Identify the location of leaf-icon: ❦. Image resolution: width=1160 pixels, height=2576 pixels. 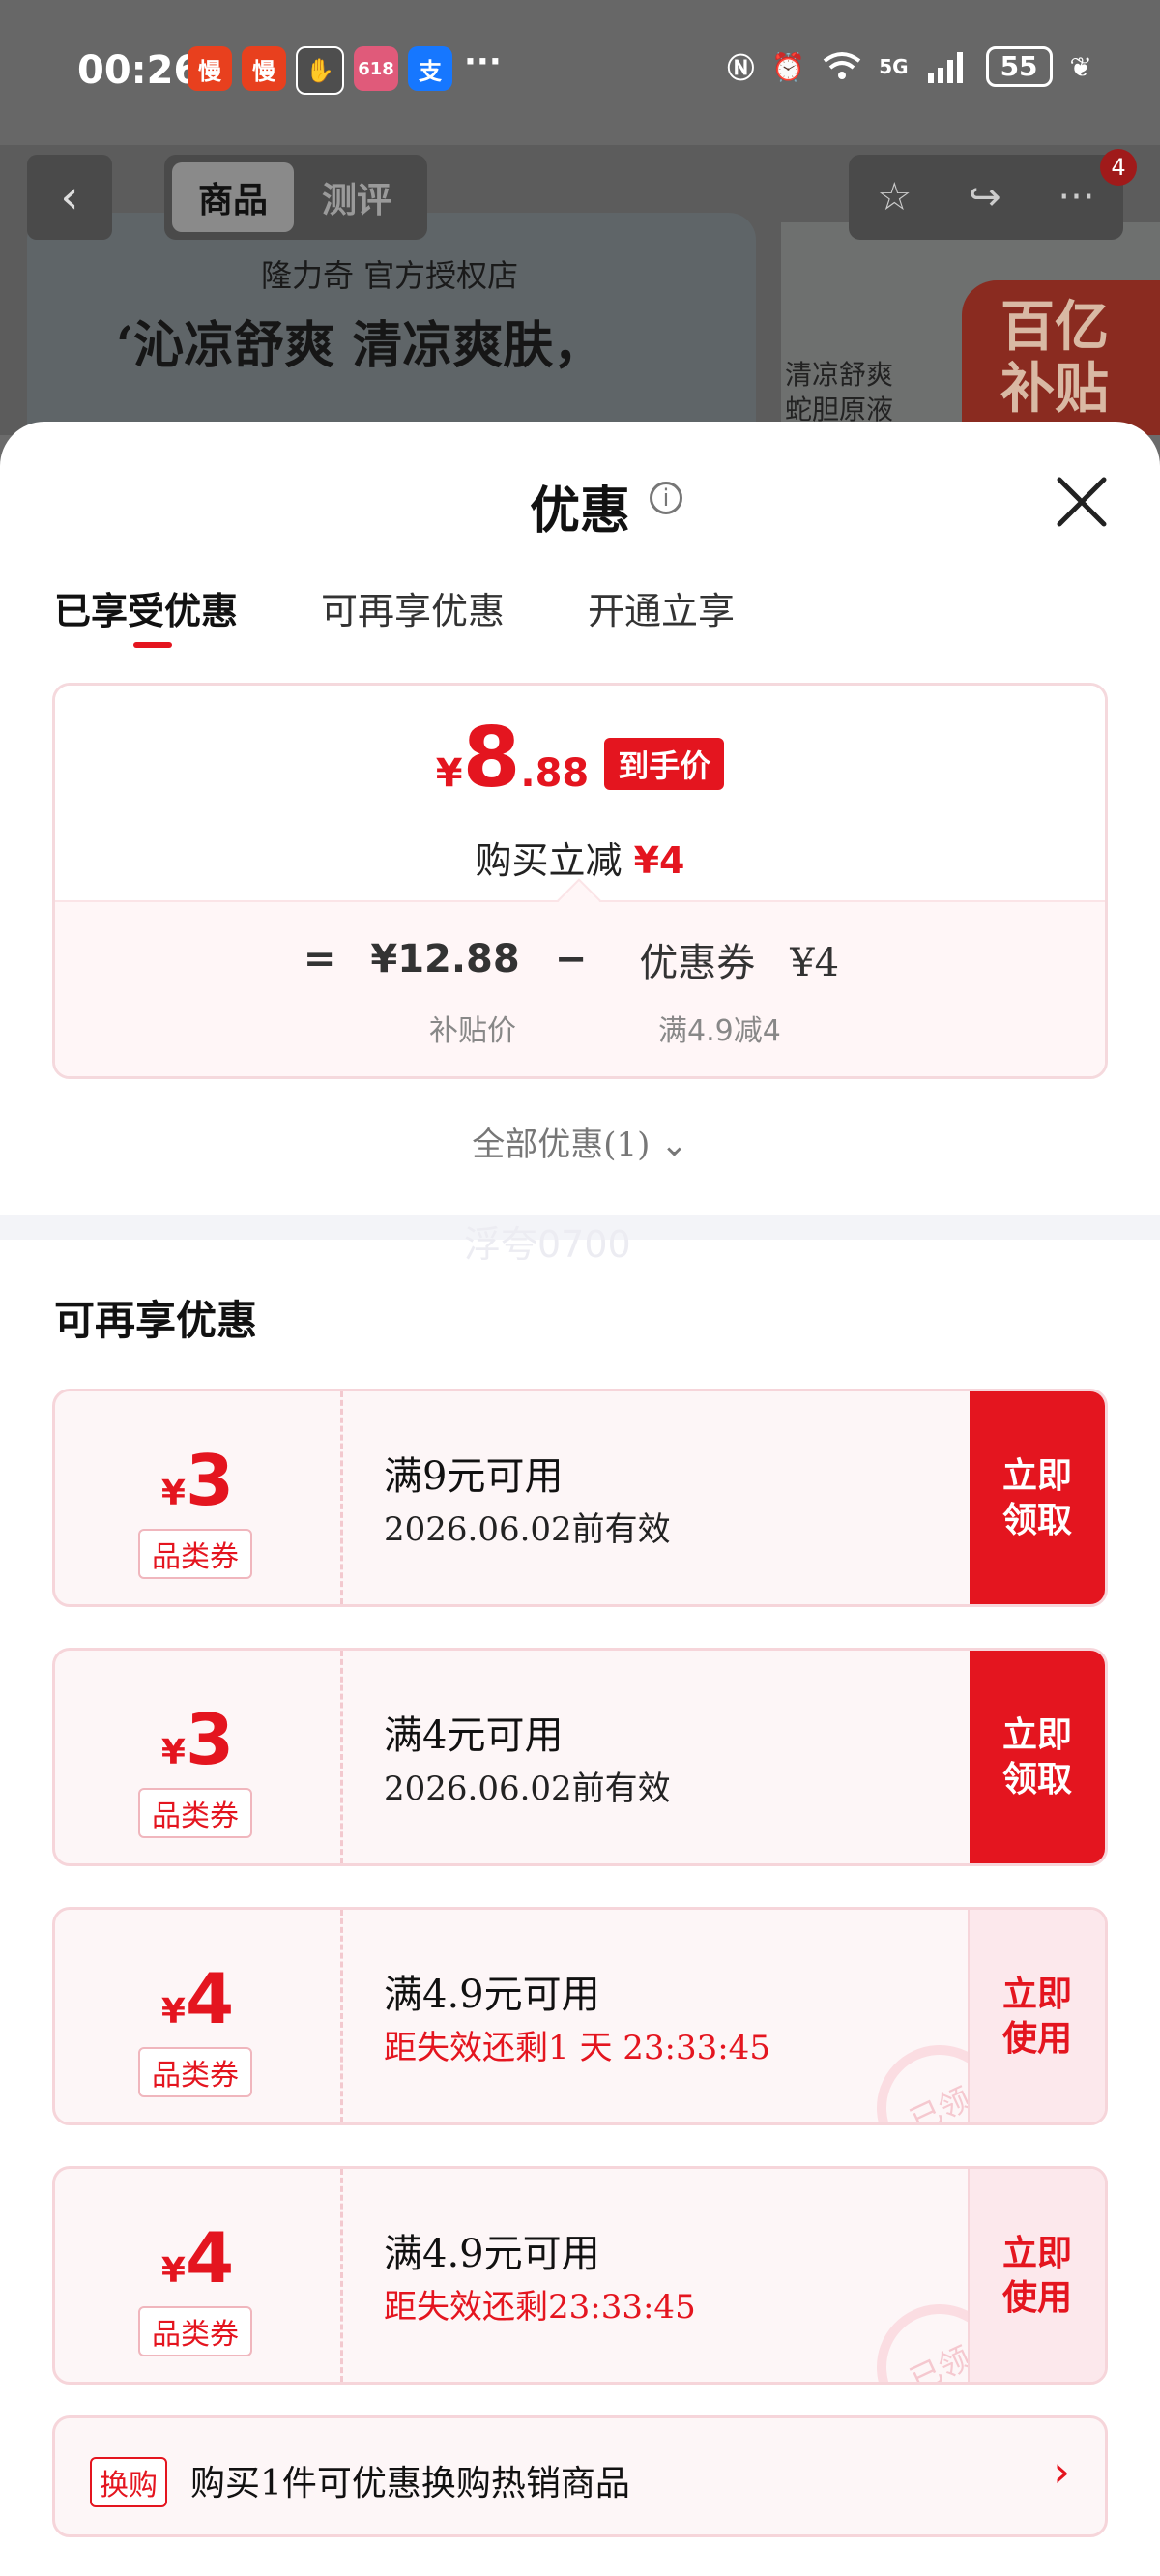
(1081, 66).